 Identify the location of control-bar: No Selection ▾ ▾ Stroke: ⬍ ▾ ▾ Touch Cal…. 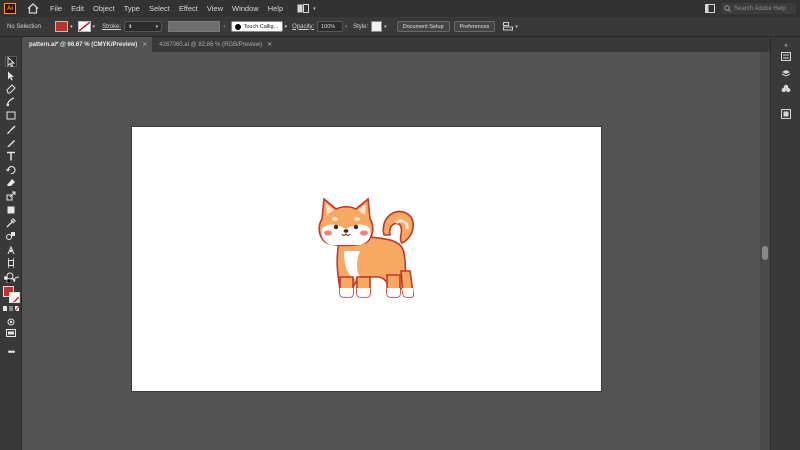
(400, 27).